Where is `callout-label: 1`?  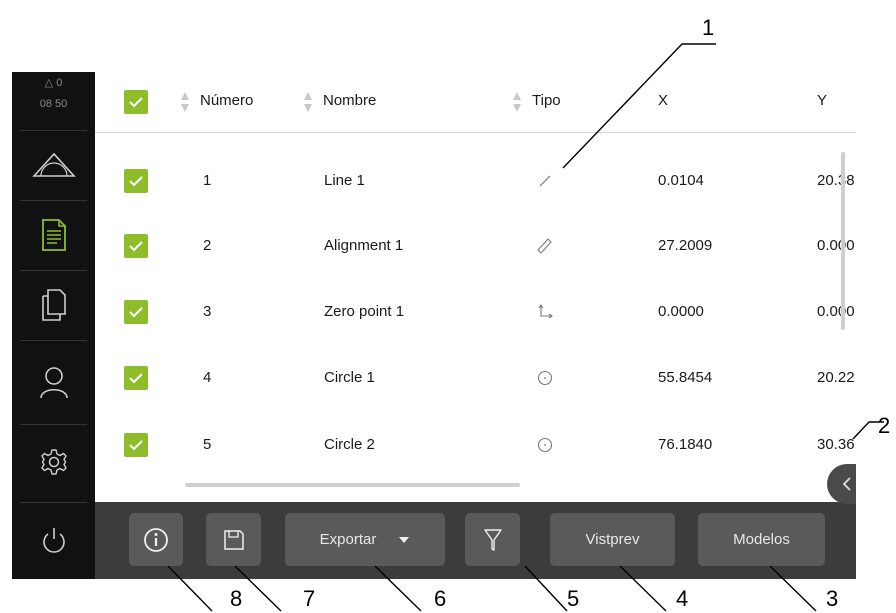
callout-label: 1 is located at coordinates (708, 27).